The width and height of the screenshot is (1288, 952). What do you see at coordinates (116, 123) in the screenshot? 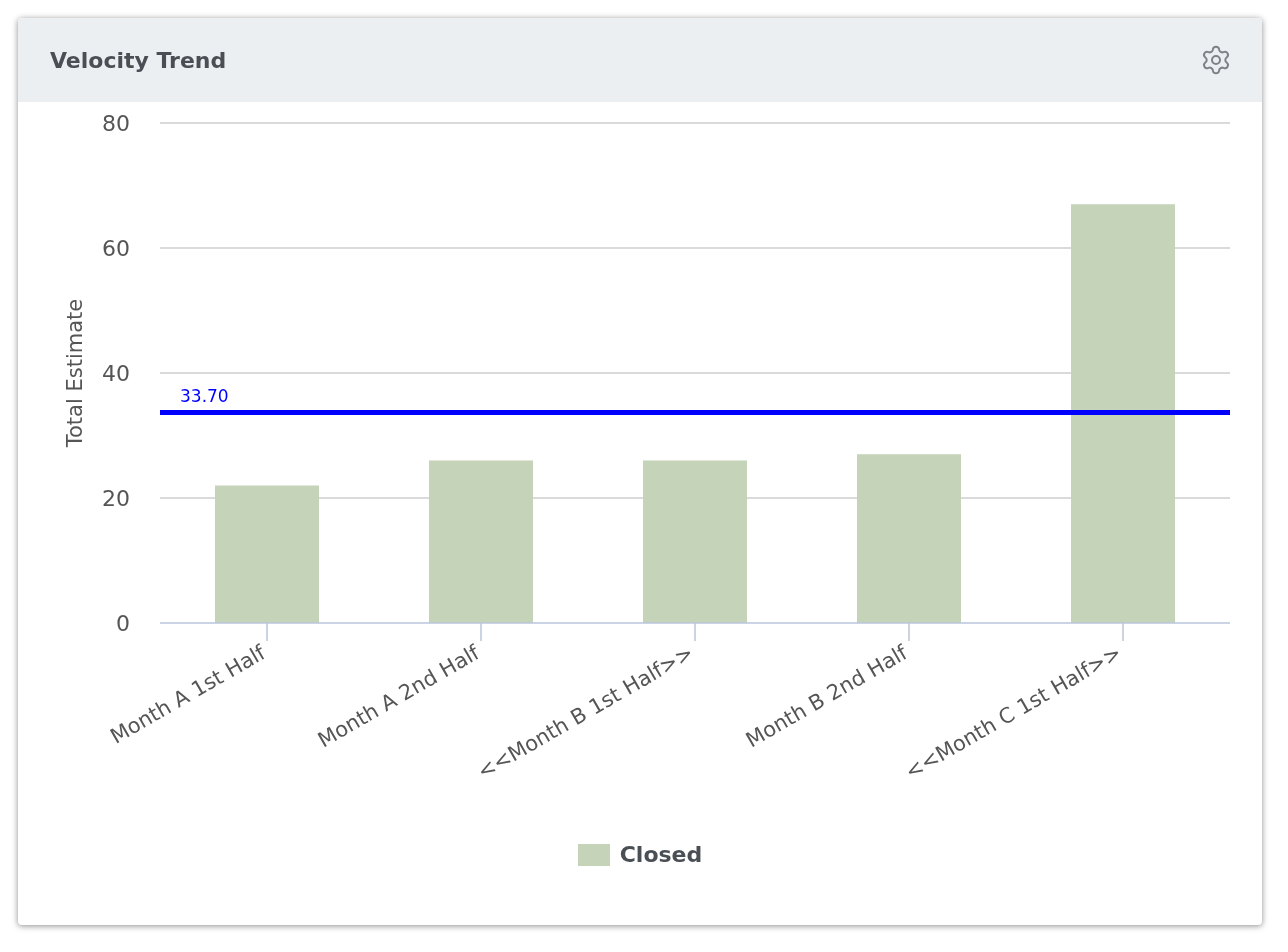
I see `y-tick-label: 80` at bounding box center [116, 123].